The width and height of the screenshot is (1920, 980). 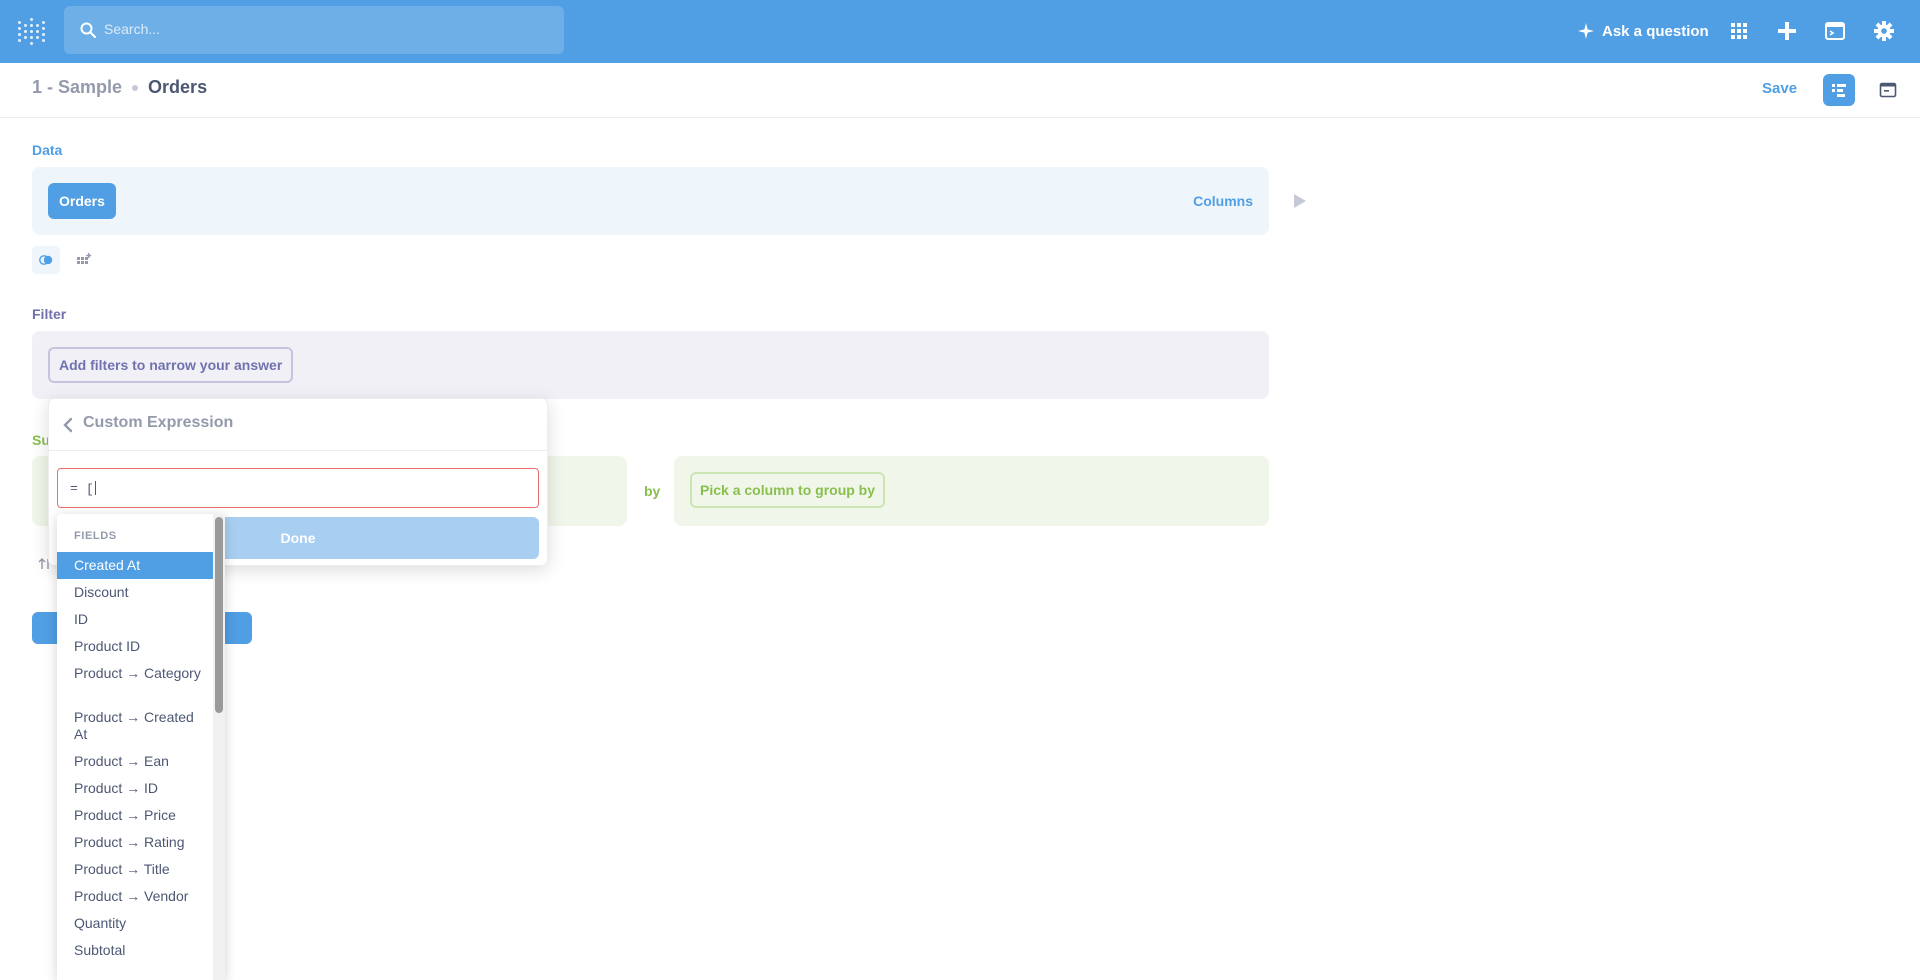 What do you see at coordinates (135, 646) in the screenshot?
I see `suggestion-item: Product ID` at bounding box center [135, 646].